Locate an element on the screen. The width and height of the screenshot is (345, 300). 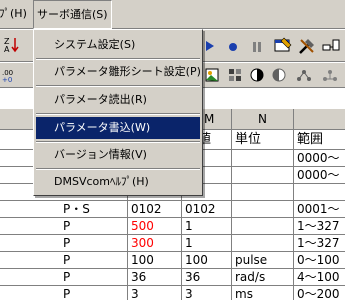
cell-b: 0102 is located at coordinates (155, 209).